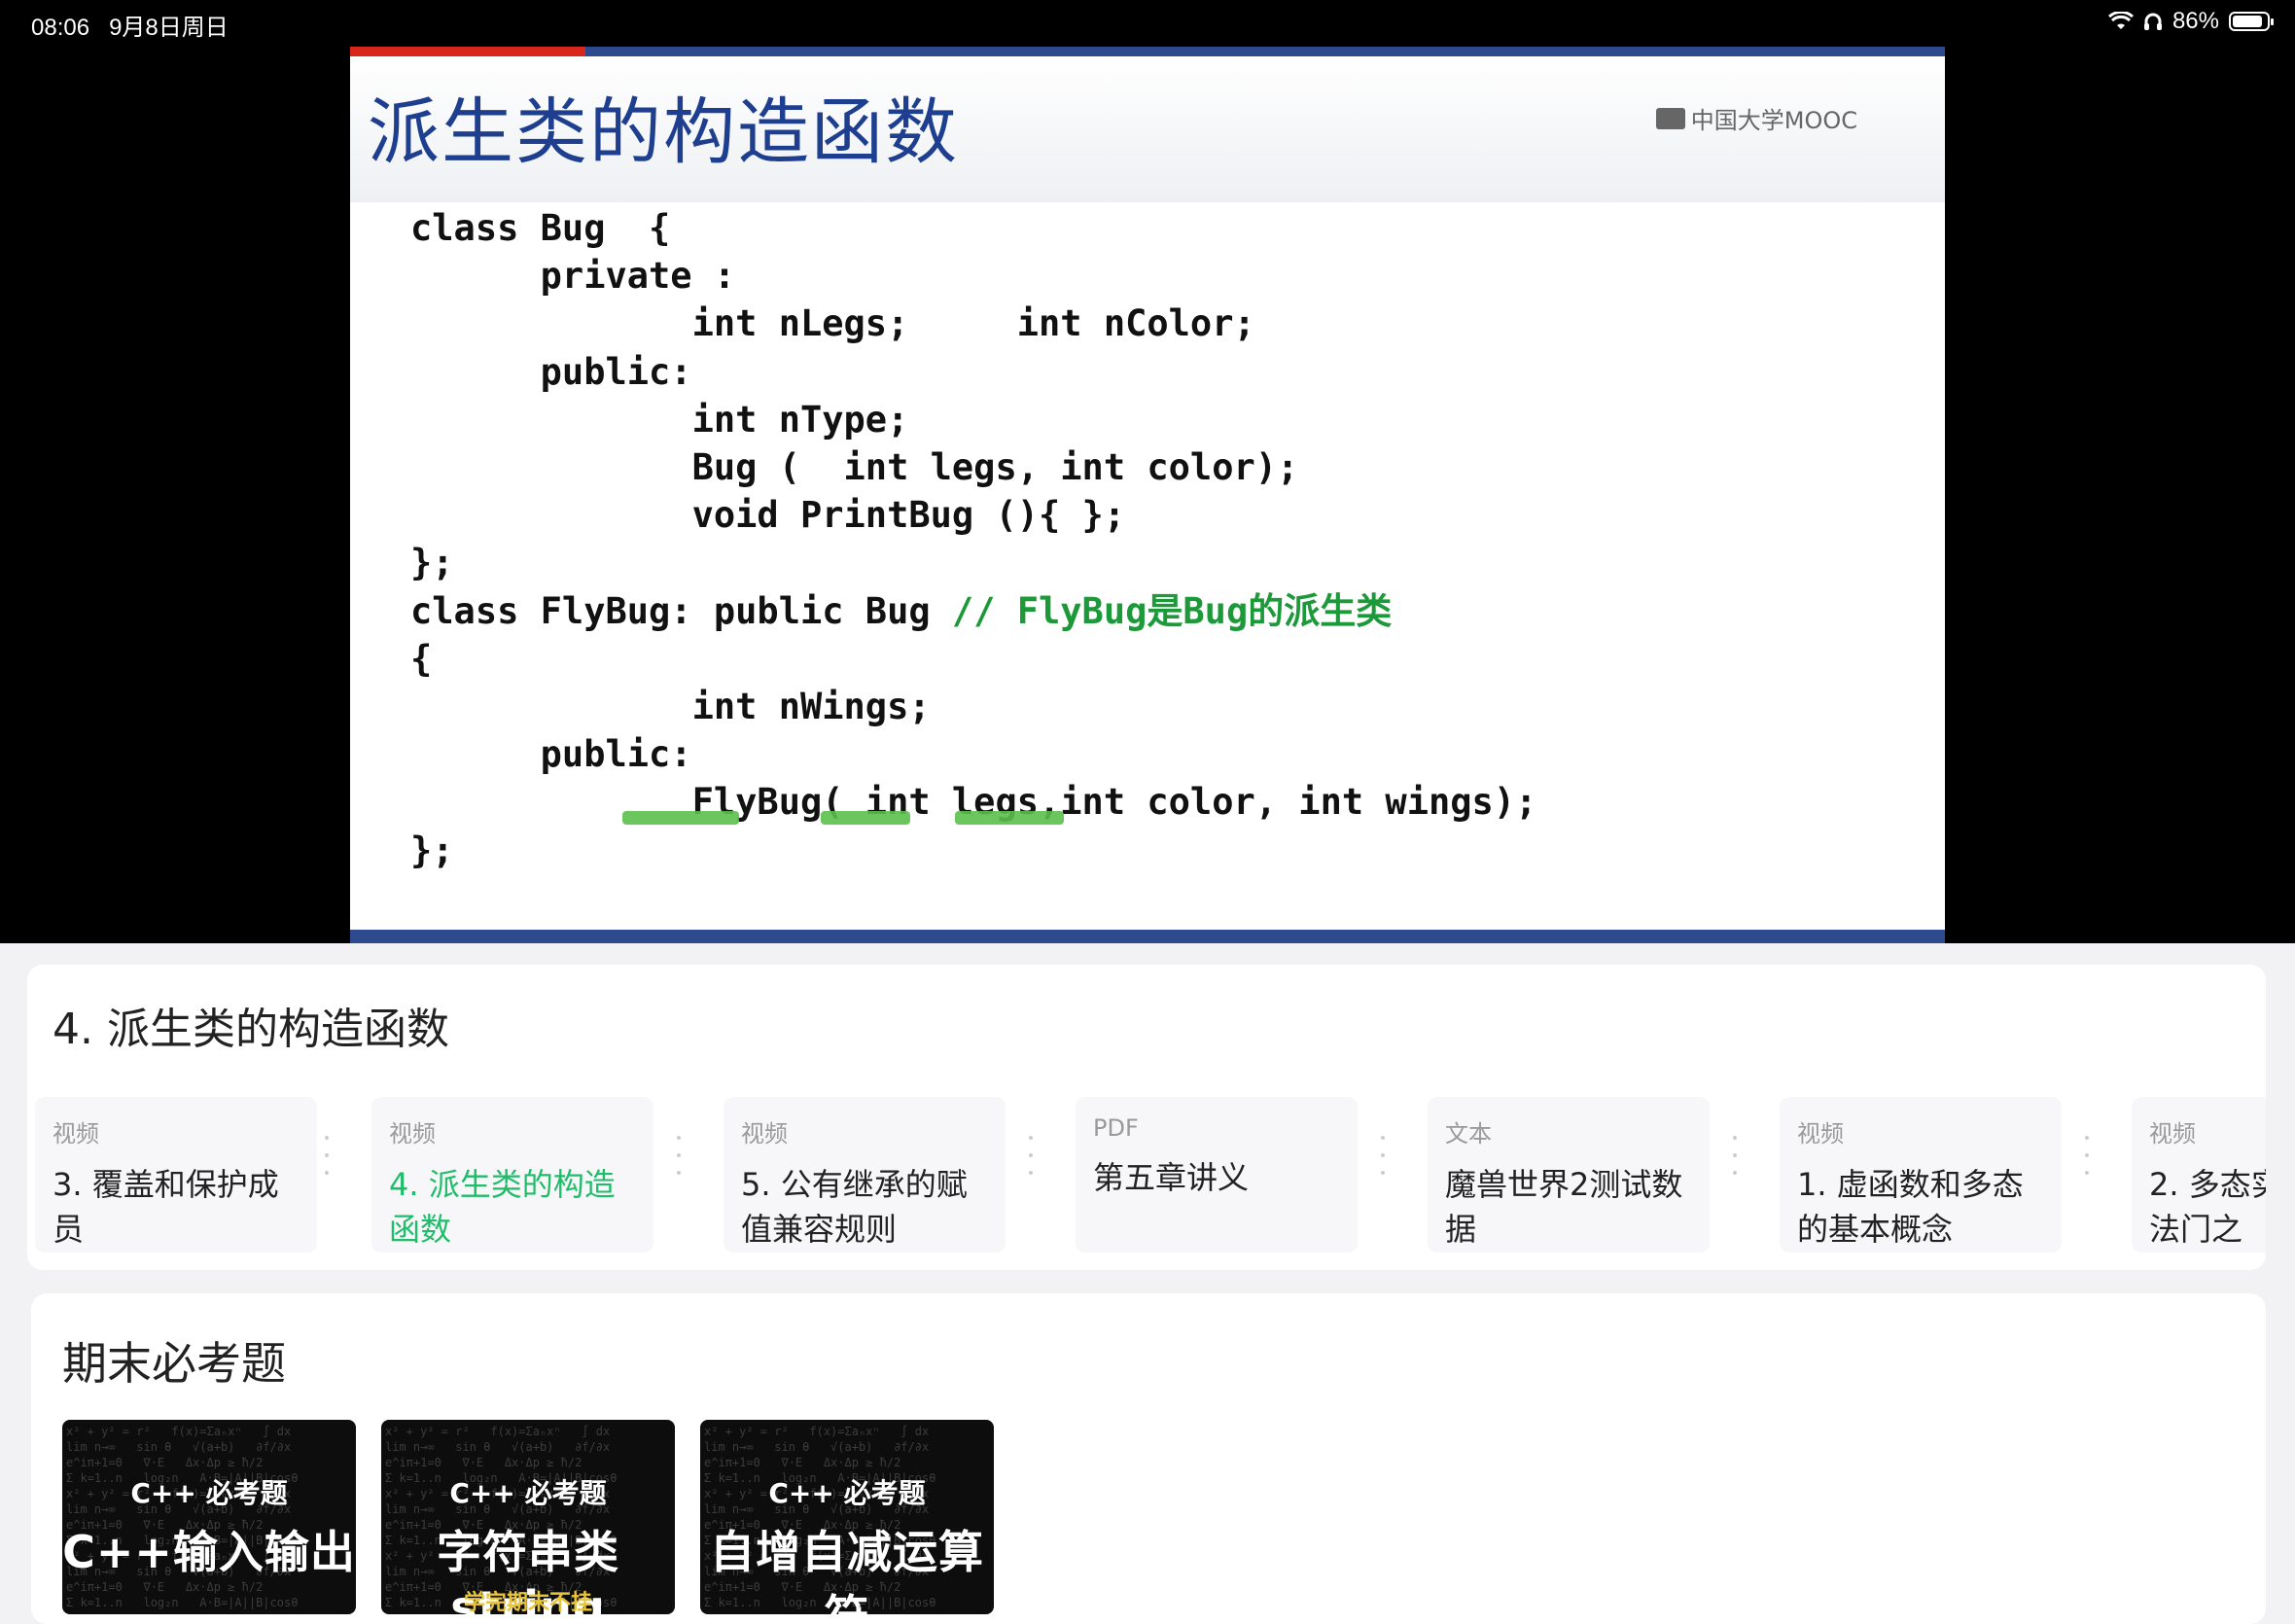 The height and width of the screenshot is (1624, 2295). I want to click on lesson-item: 文本 魔兽世界2测试数据, so click(1569, 1175).